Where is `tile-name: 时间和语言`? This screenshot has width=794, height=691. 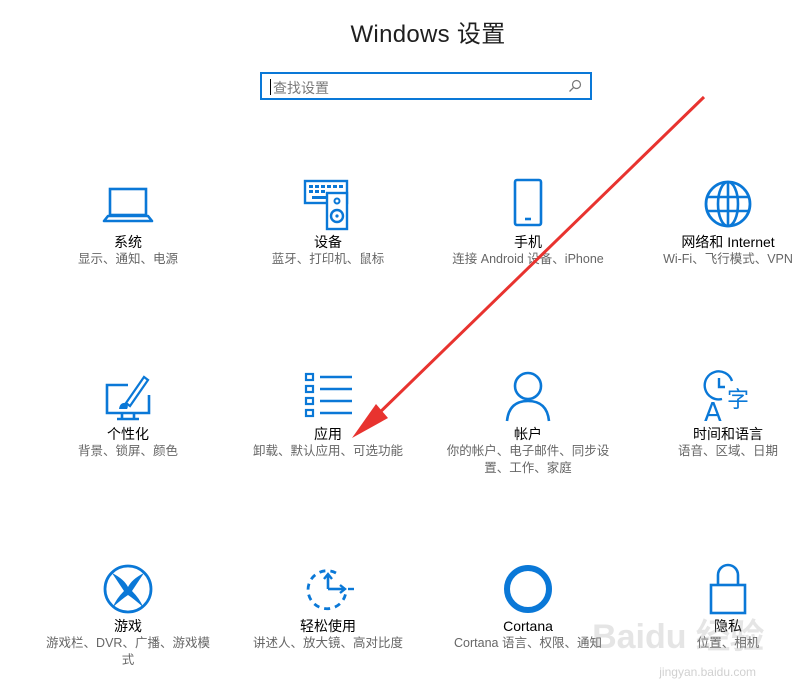
tile-name: 时间和语言 is located at coordinates (728, 434).